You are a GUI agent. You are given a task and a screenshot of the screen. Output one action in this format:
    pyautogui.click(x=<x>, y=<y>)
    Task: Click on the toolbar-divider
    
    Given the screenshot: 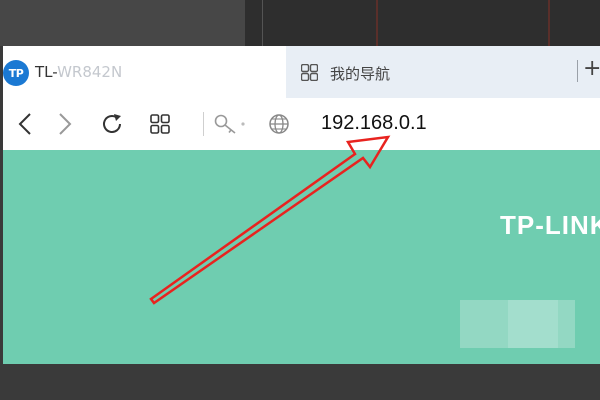 What is the action you would take?
    pyautogui.click(x=203, y=124)
    